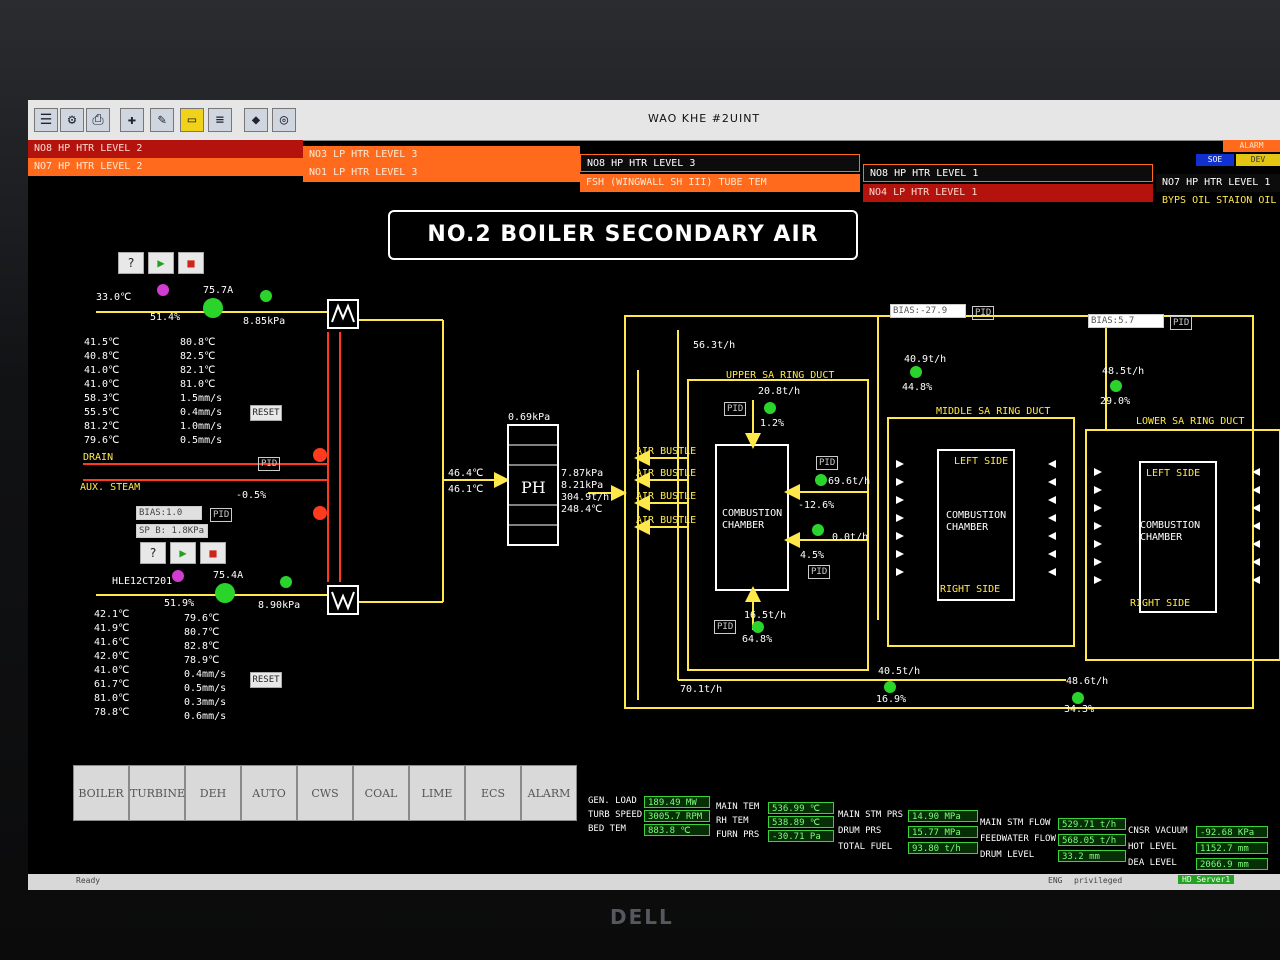 Image resolution: width=1280 pixels, height=960 pixels. What do you see at coordinates (157, 793) in the screenshot?
I see `nav-turbine: TURBINE` at bounding box center [157, 793].